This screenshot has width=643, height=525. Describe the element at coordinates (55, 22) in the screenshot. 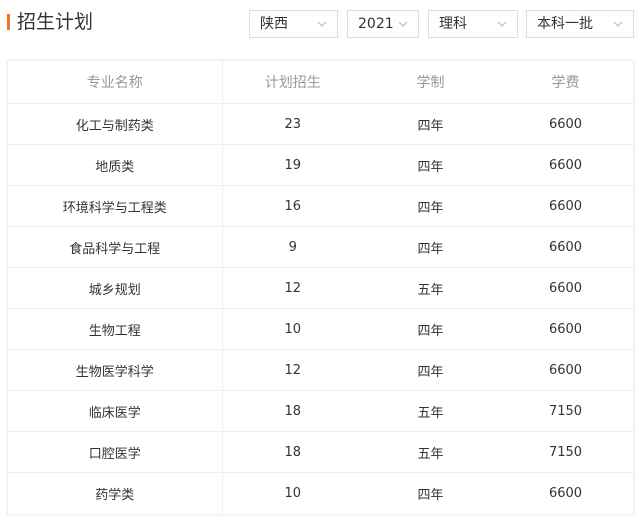

I see `page-title: 招生计划` at that location.